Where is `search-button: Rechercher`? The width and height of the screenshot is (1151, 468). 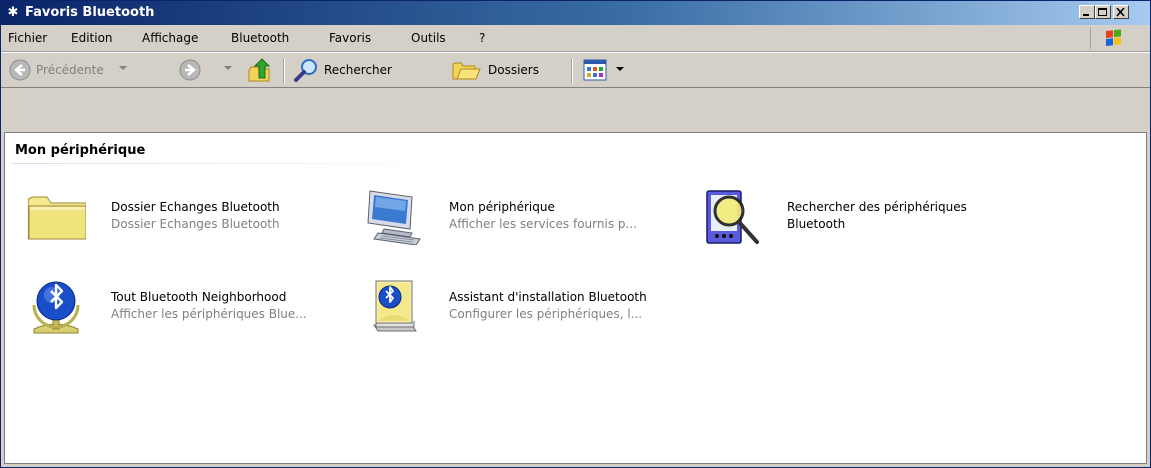
search-button: Rechercher is located at coordinates (366, 70).